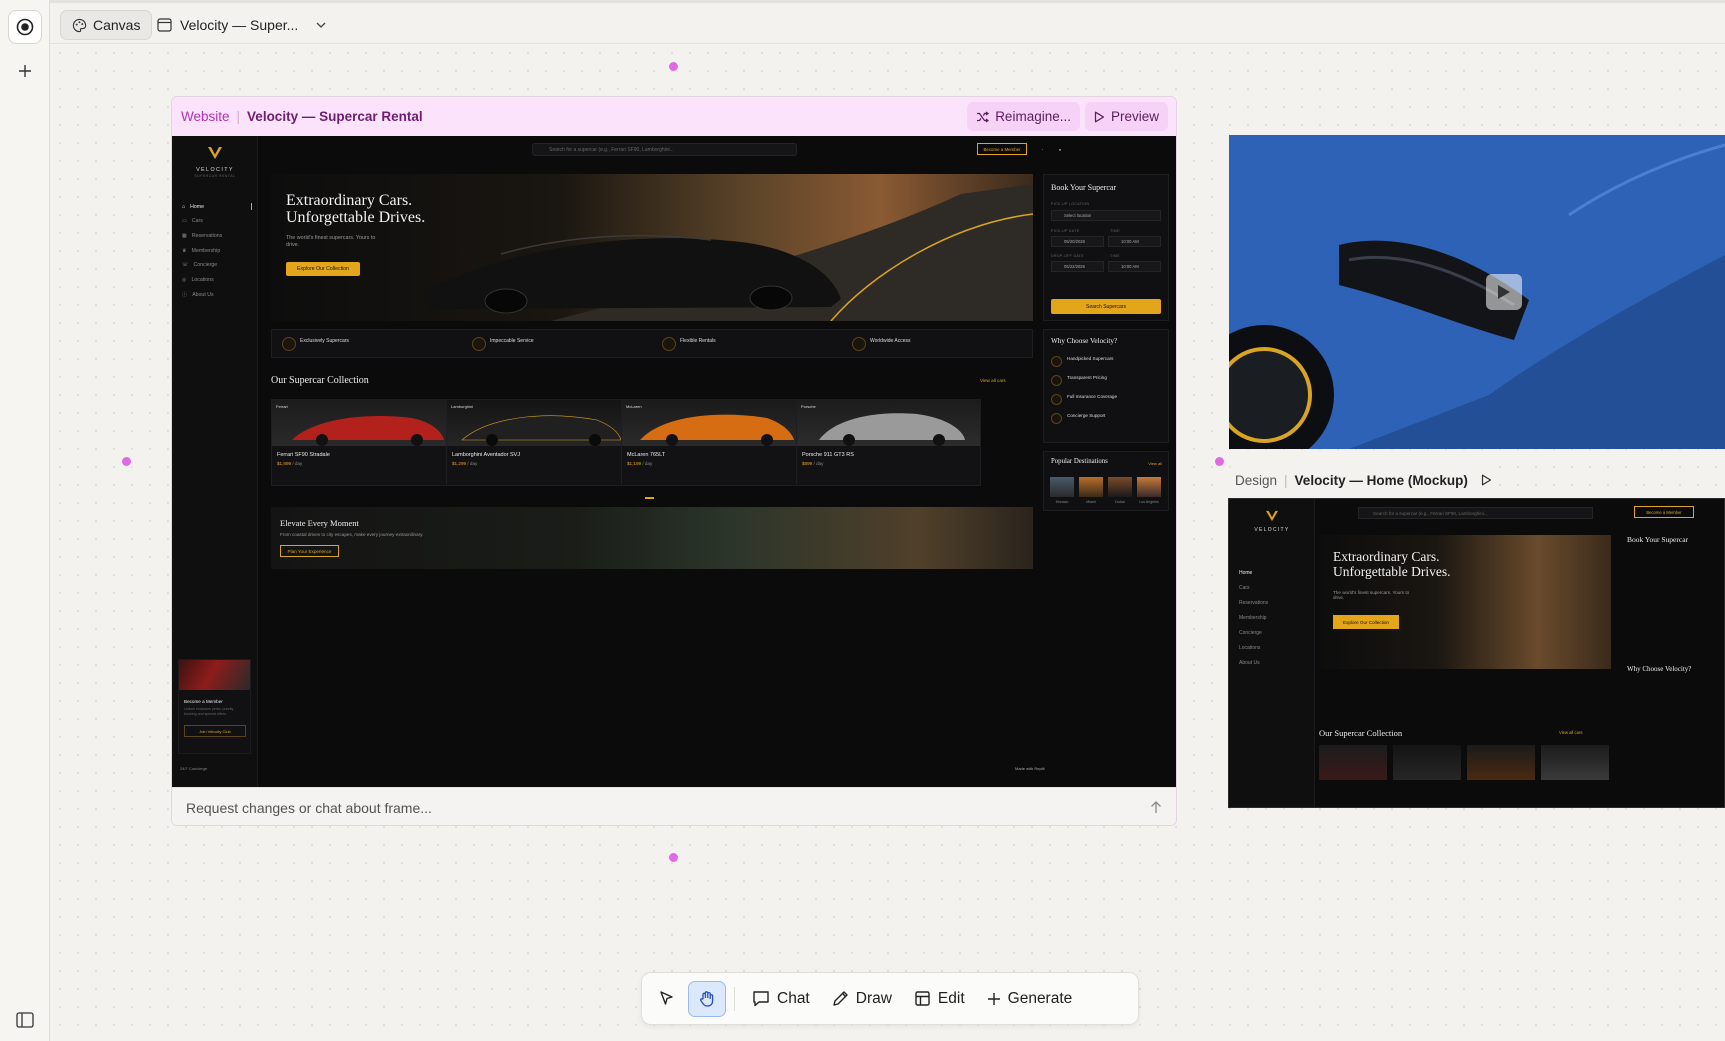 Image resolution: width=1725 pixels, height=1041 pixels. What do you see at coordinates (1361, 733) in the screenshot?
I see `mock-collection-title: Our Supercar Collection` at bounding box center [1361, 733].